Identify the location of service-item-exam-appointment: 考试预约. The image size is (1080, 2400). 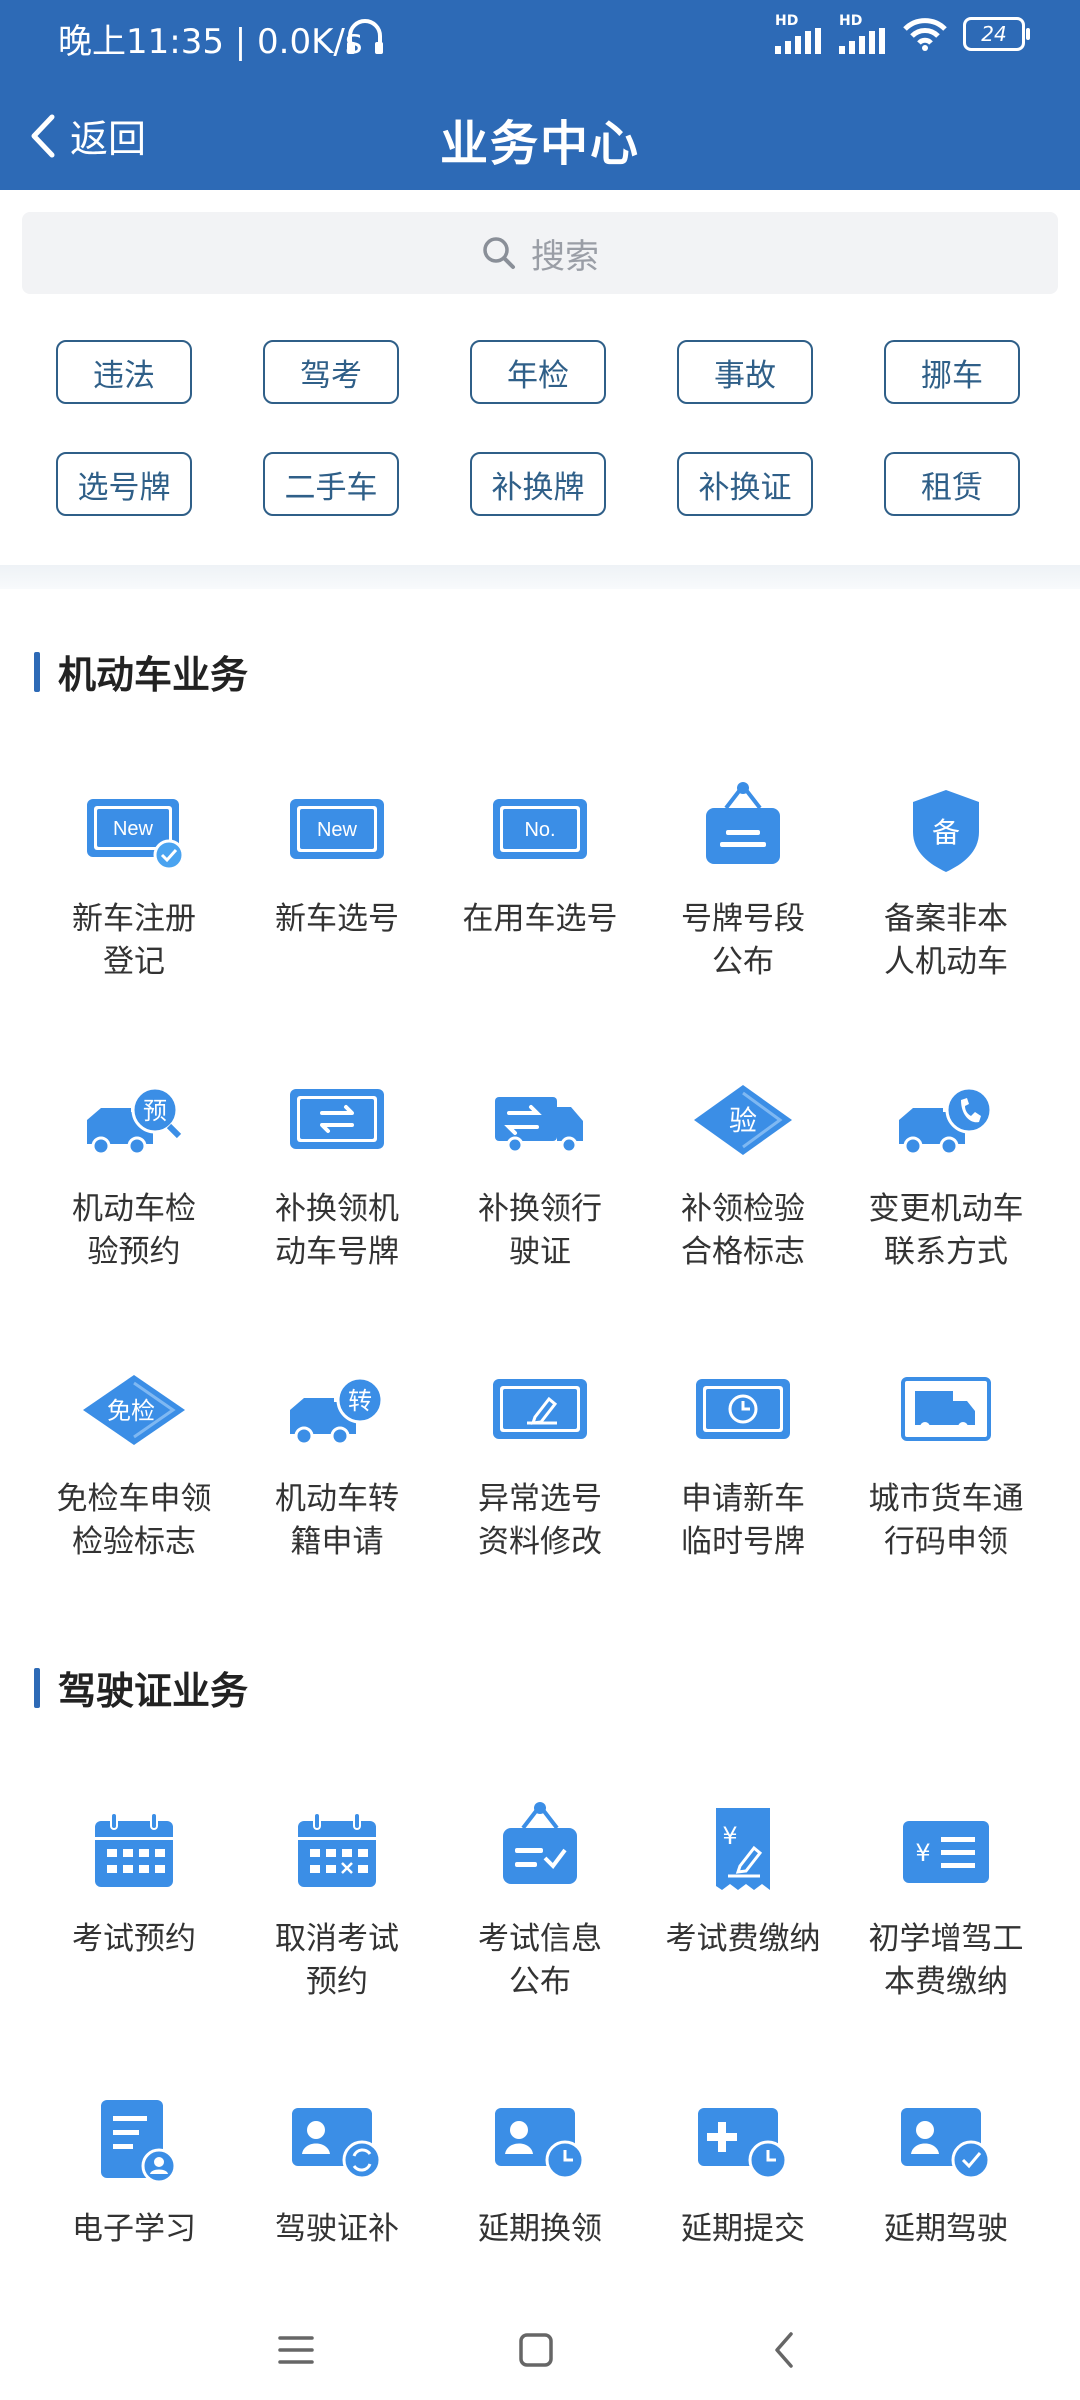
(134, 1880).